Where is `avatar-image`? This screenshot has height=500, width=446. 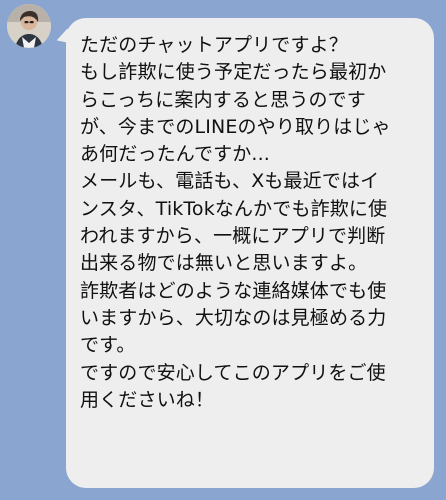
avatar-image is located at coordinates (29, 26).